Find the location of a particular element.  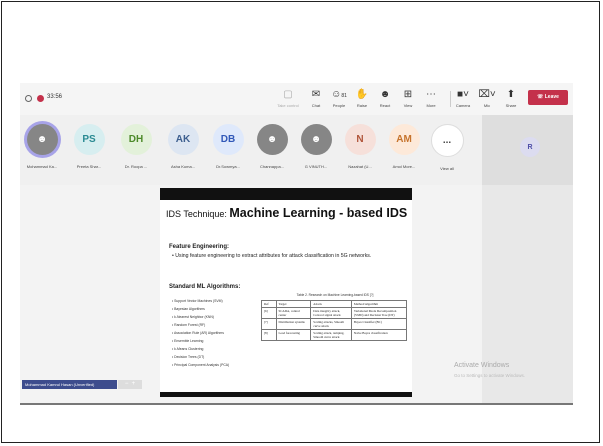

phone-icon: ☏ is located at coordinates (540, 97).